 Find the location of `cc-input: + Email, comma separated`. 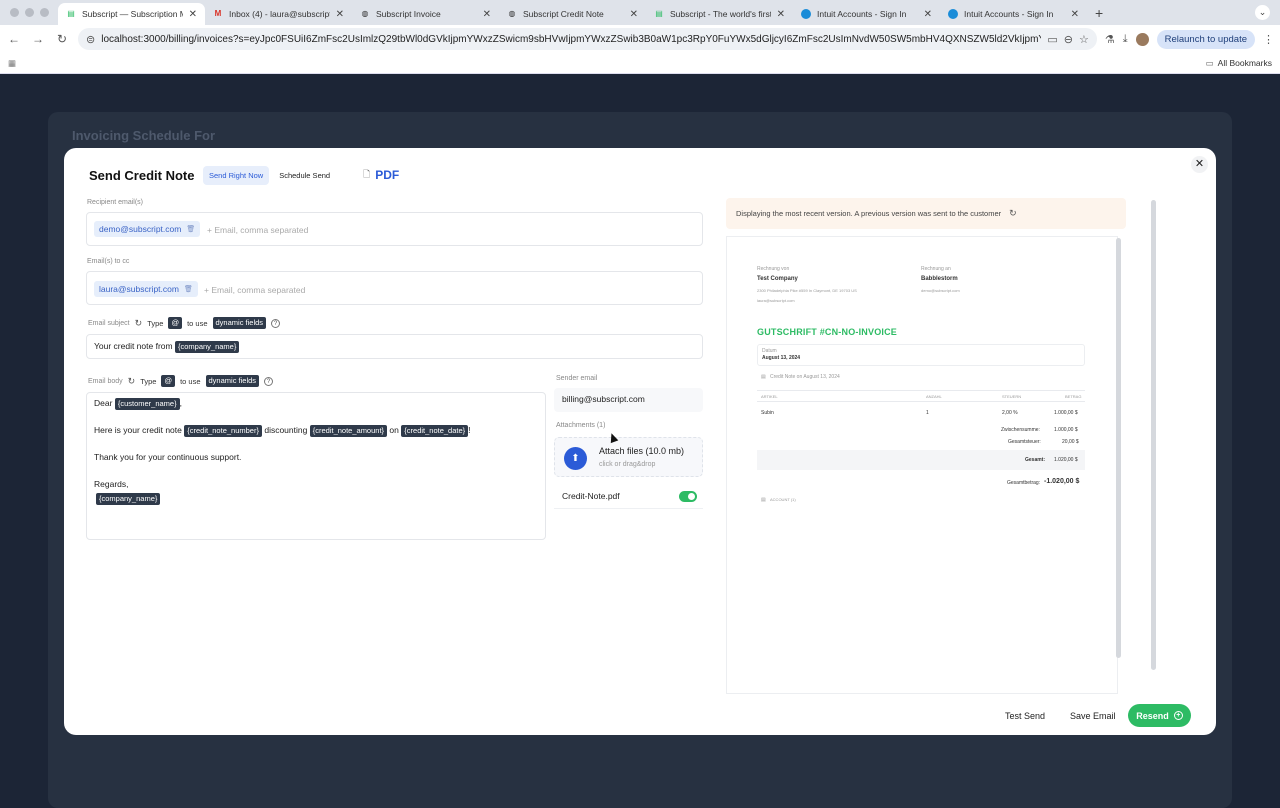

cc-input: + Email, comma separated is located at coordinates (254, 290).